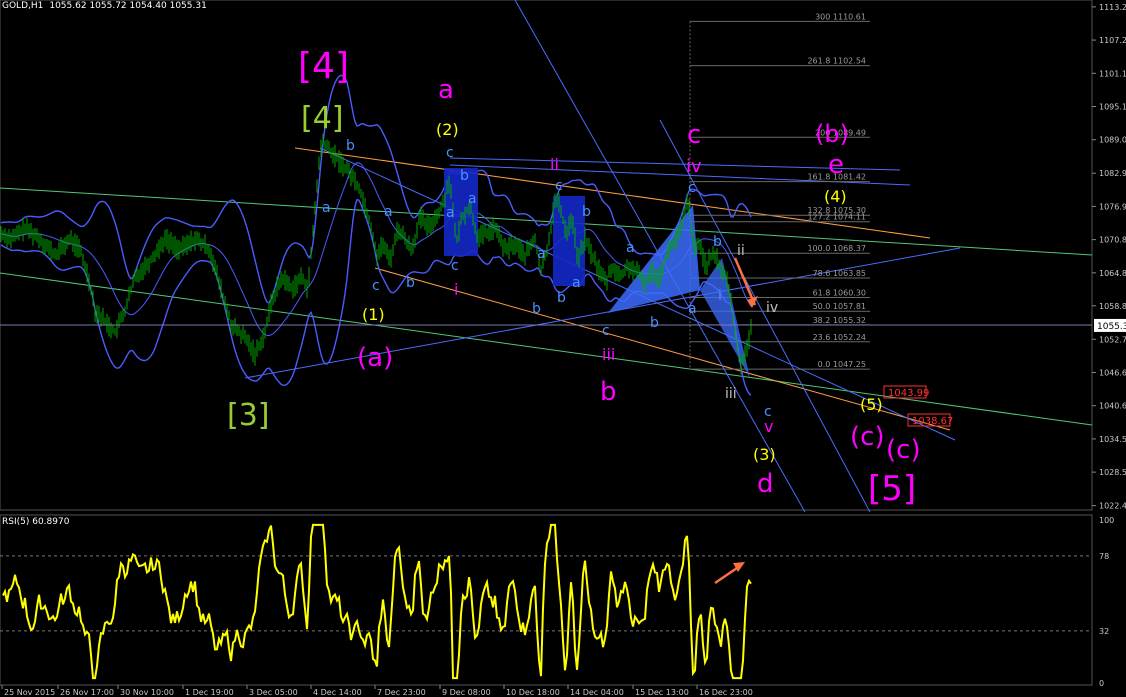 Image resolution: width=1126 pixels, height=697 pixels. Describe the element at coordinates (466, 692) in the screenshot. I see `time-tick-label: 9 Dec 08:00` at that location.